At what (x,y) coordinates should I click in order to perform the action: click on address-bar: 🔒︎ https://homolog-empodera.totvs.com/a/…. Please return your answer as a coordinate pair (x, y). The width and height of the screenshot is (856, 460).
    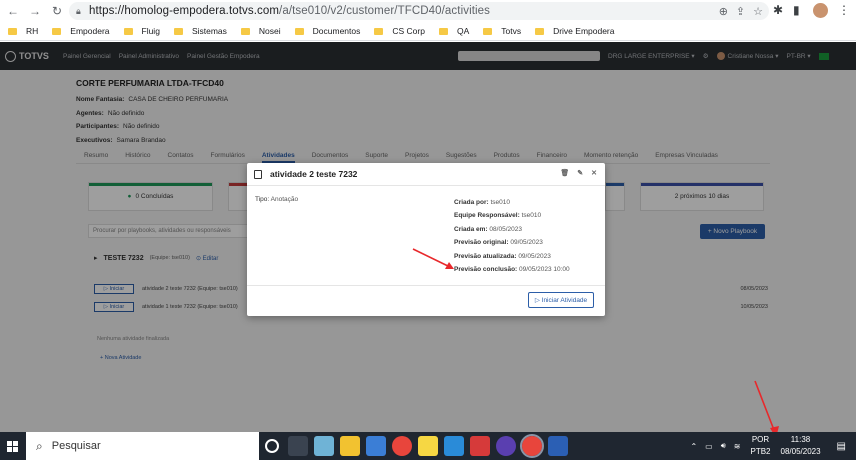
    Looking at the image, I should click on (419, 11).